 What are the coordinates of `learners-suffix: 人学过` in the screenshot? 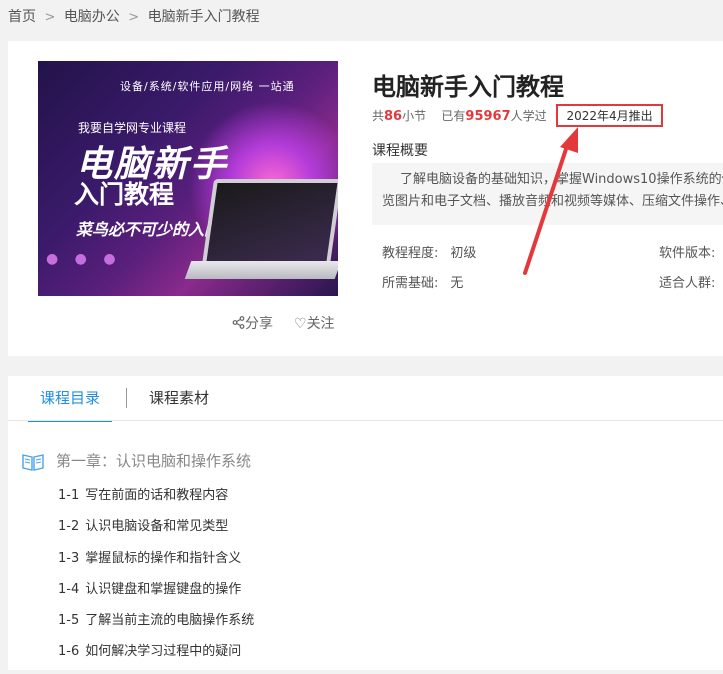 It's located at (528, 116).